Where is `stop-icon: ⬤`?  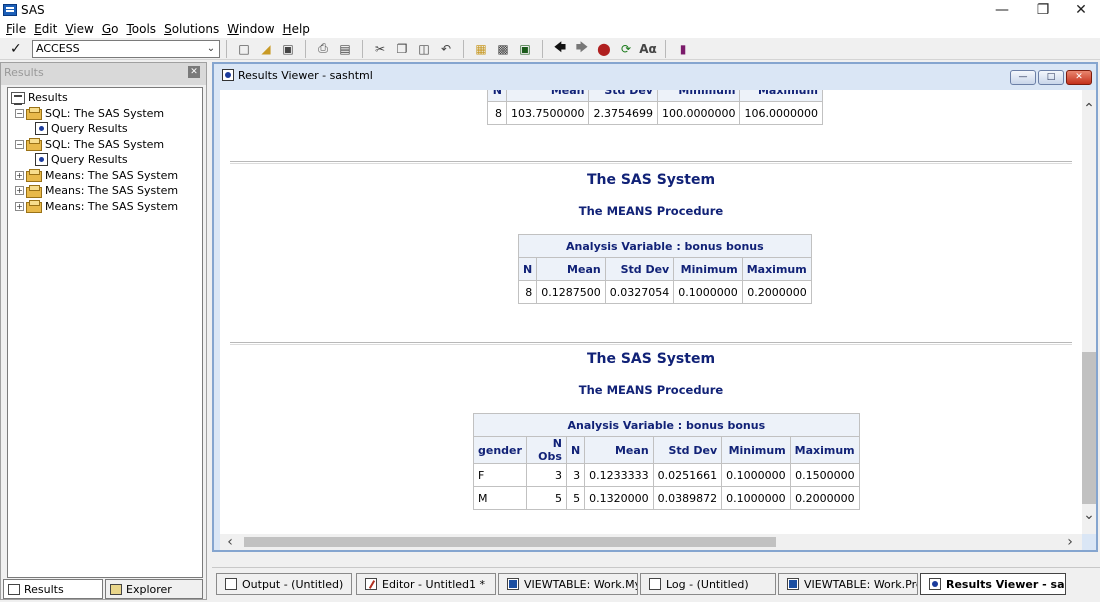
stop-icon: ⬤ is located at coordinates (604, 49).